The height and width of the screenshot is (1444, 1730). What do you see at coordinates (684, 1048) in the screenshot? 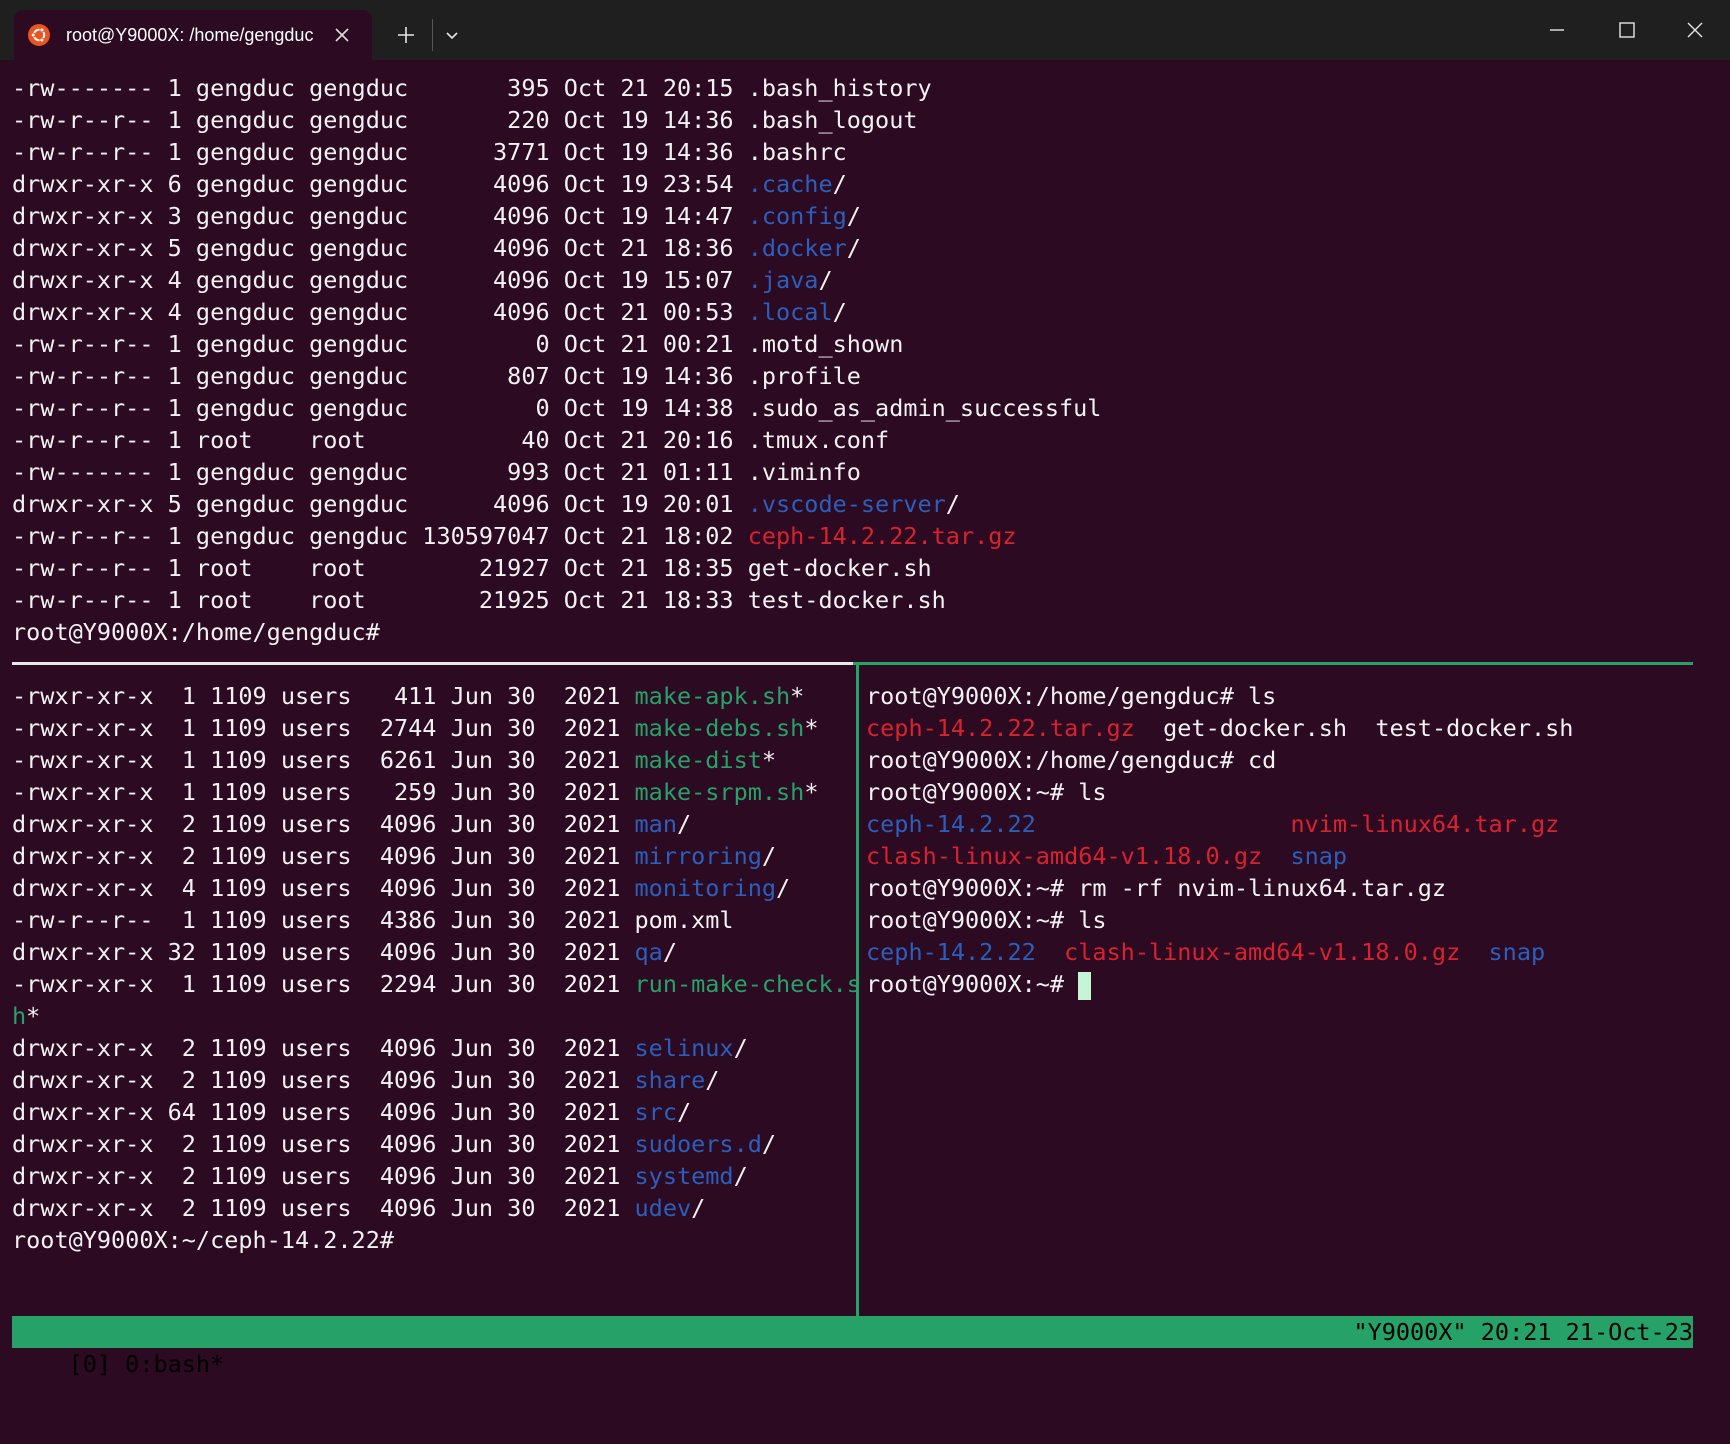
I see `terminal-text: selinux` at bounding box center [684, 1048].